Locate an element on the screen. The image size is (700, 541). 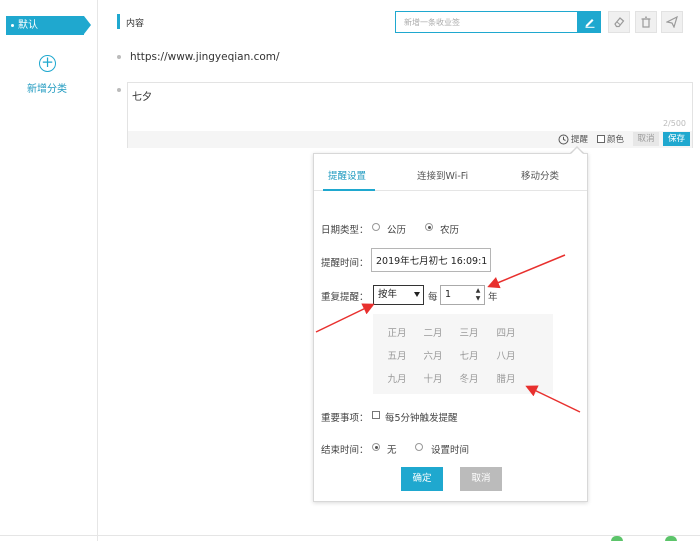
pencil-icon is located at coordinates (589, 23).